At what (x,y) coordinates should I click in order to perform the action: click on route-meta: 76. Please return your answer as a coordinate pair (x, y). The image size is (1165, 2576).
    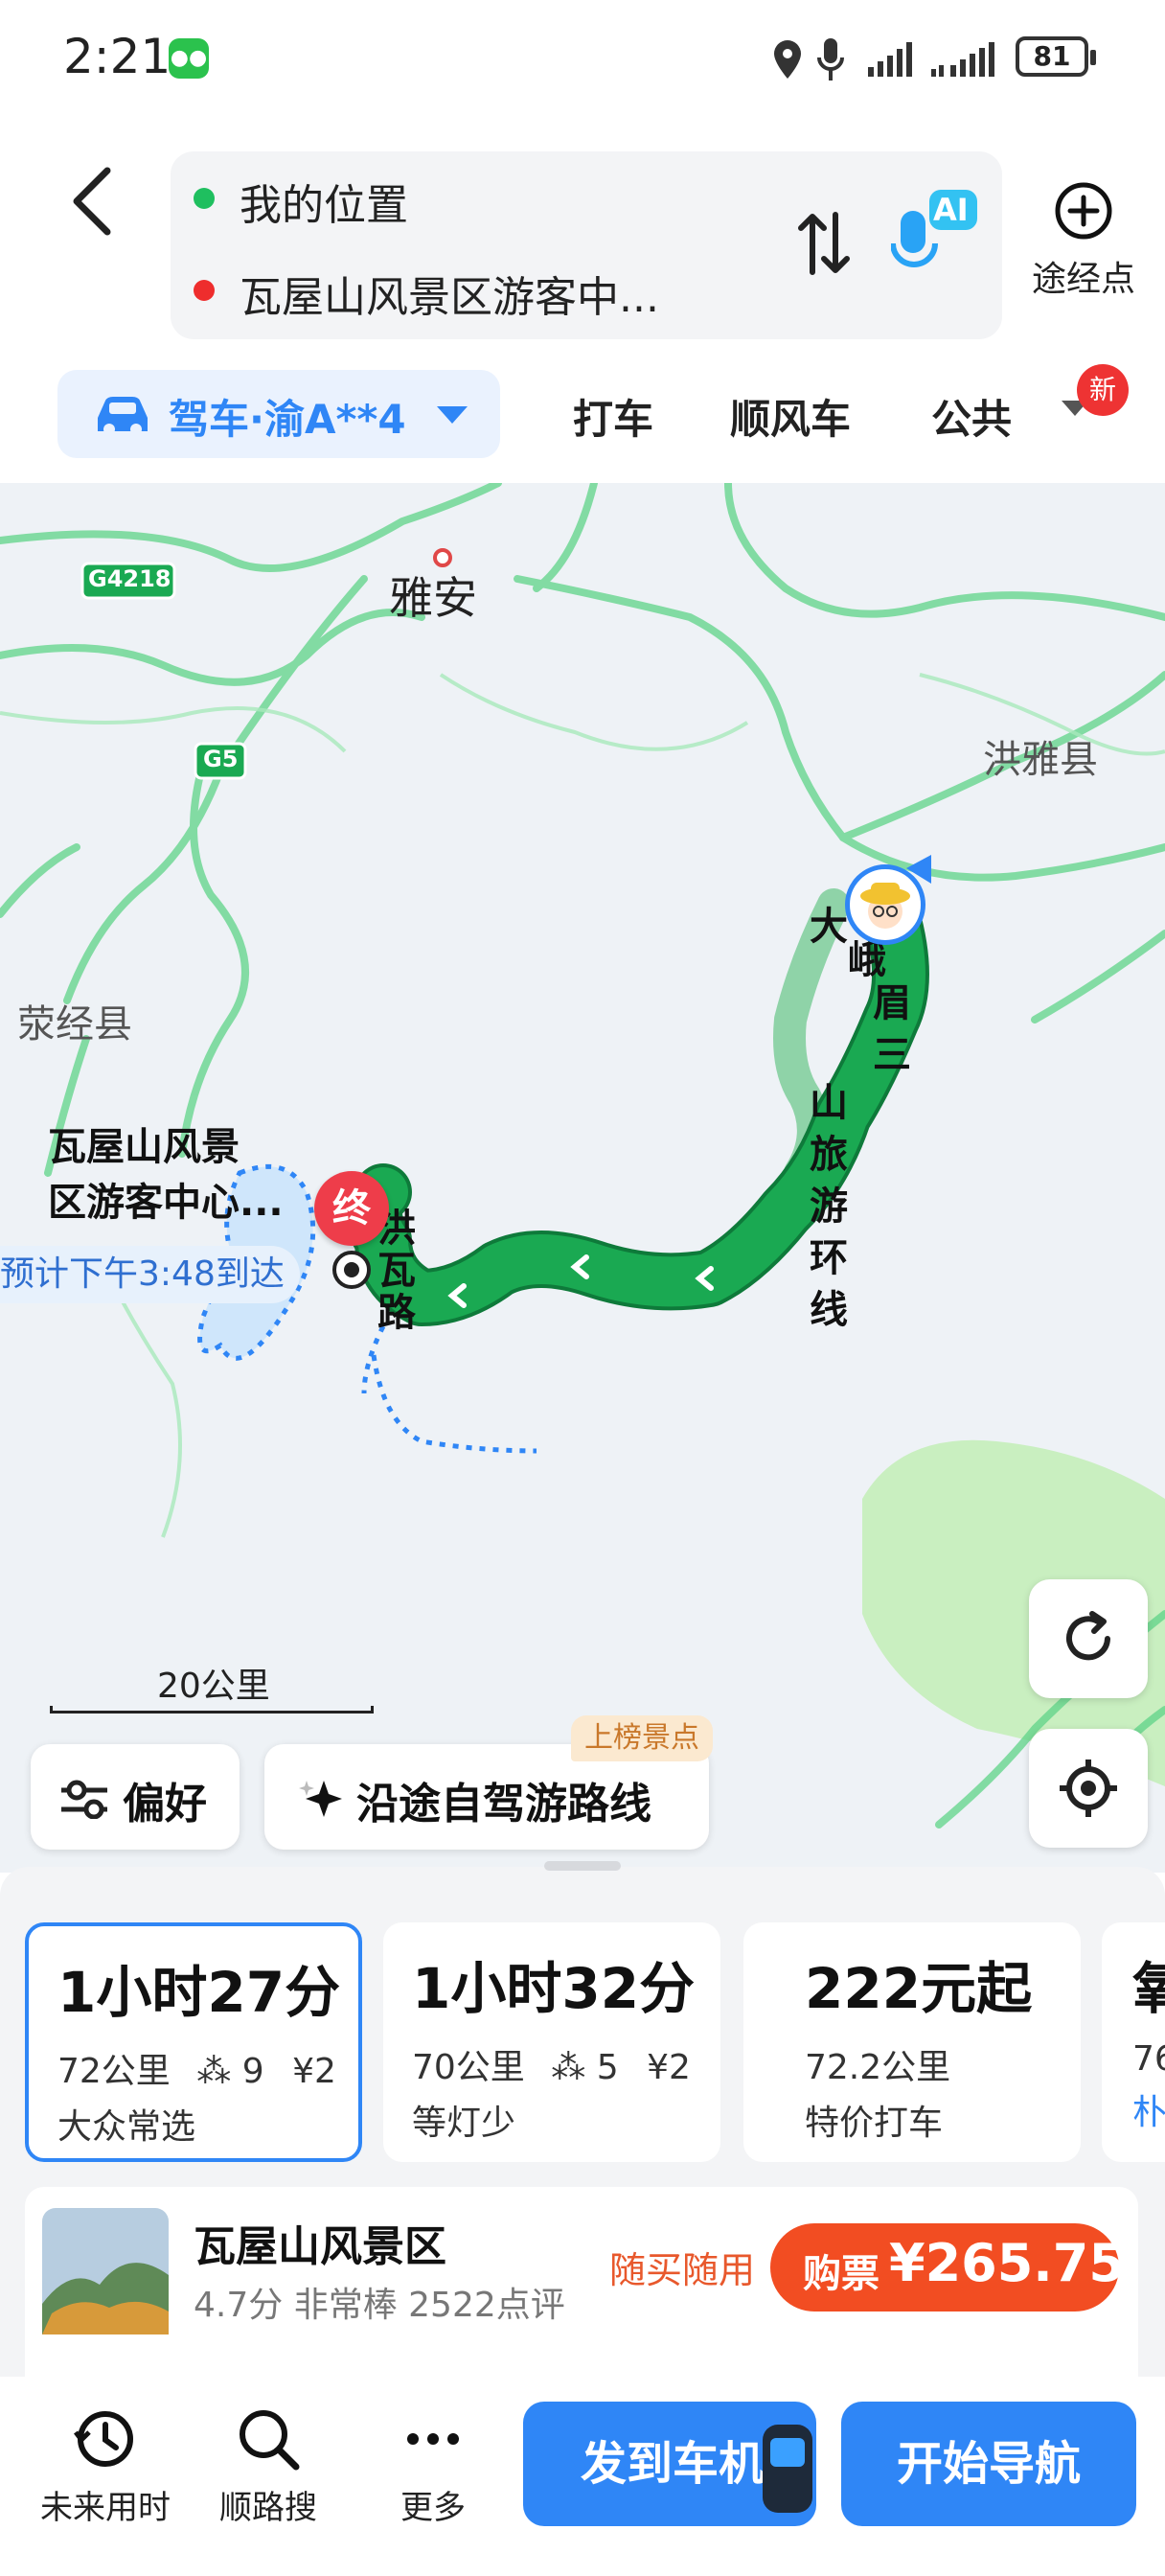
    Looking at the image, I should click on (1149, 2059).